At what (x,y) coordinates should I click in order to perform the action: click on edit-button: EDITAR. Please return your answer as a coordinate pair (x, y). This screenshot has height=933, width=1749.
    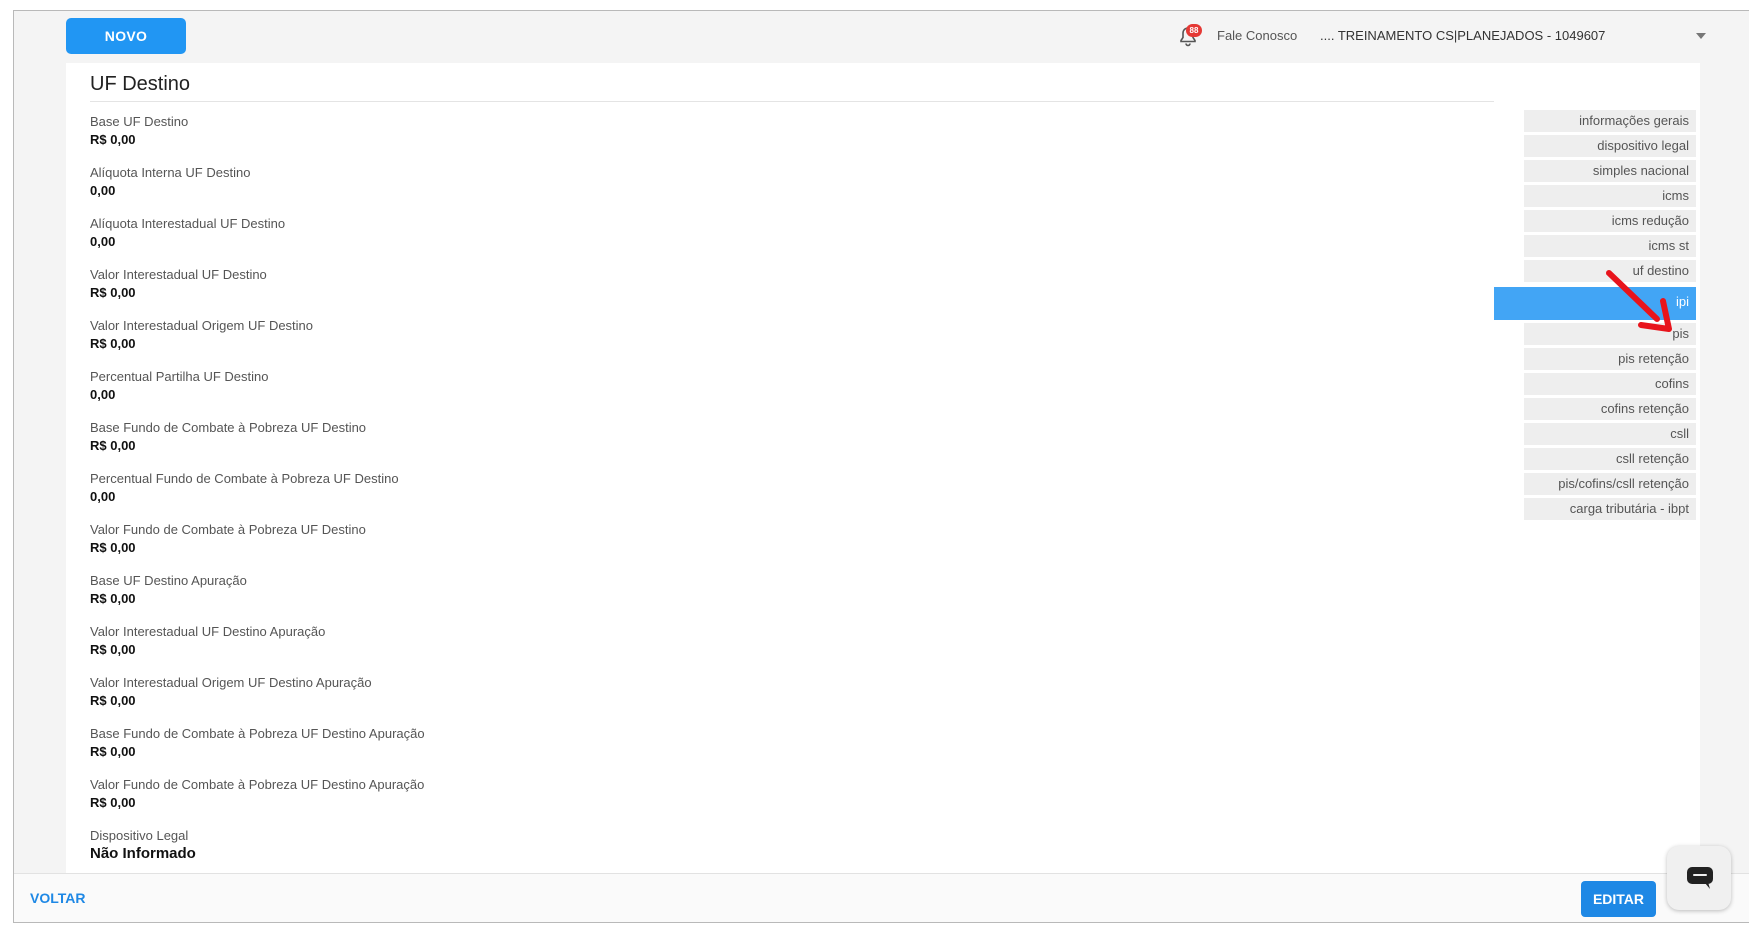
    Looking at the image, I should click on (1618, 899).